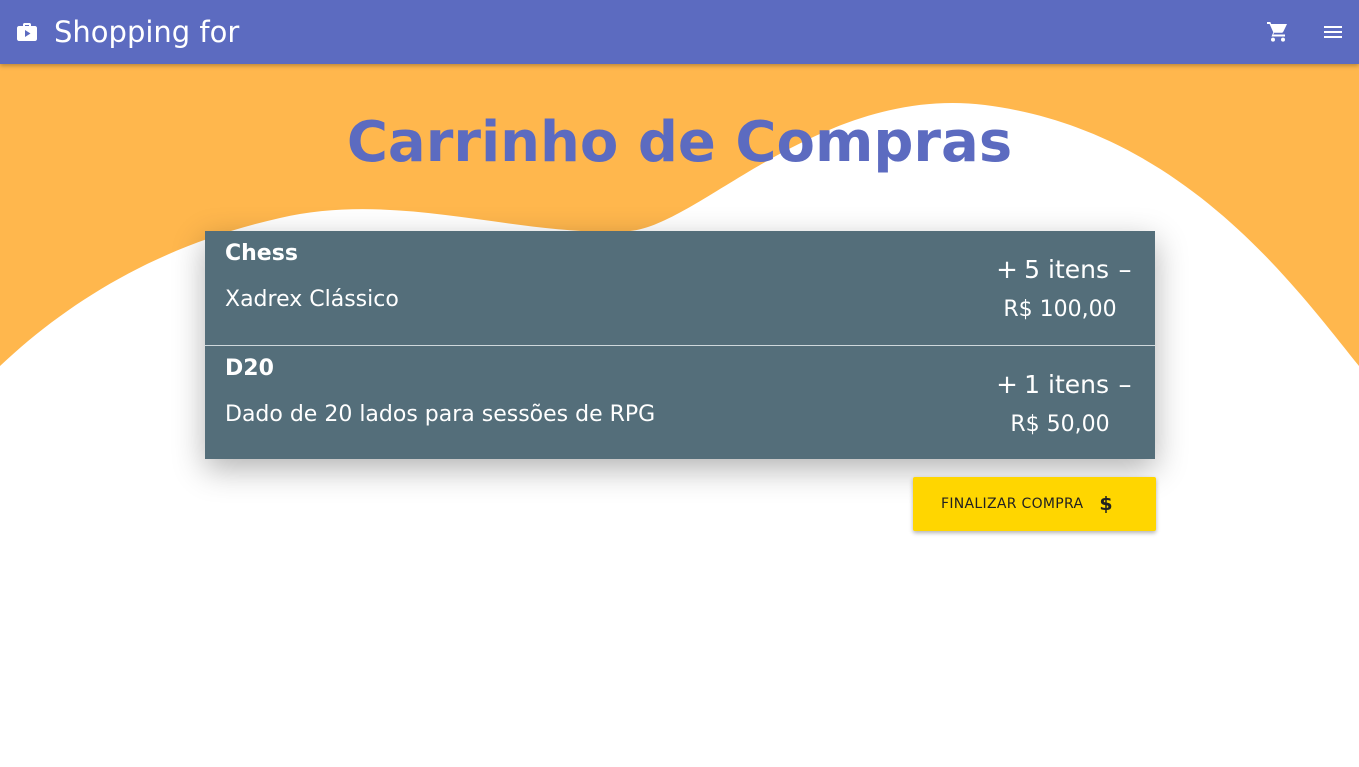 The height and width of the screenshot is (767, 1359). I want to click on checkout-button: FINALIZAR COMPRA $, so click(1034, 504).